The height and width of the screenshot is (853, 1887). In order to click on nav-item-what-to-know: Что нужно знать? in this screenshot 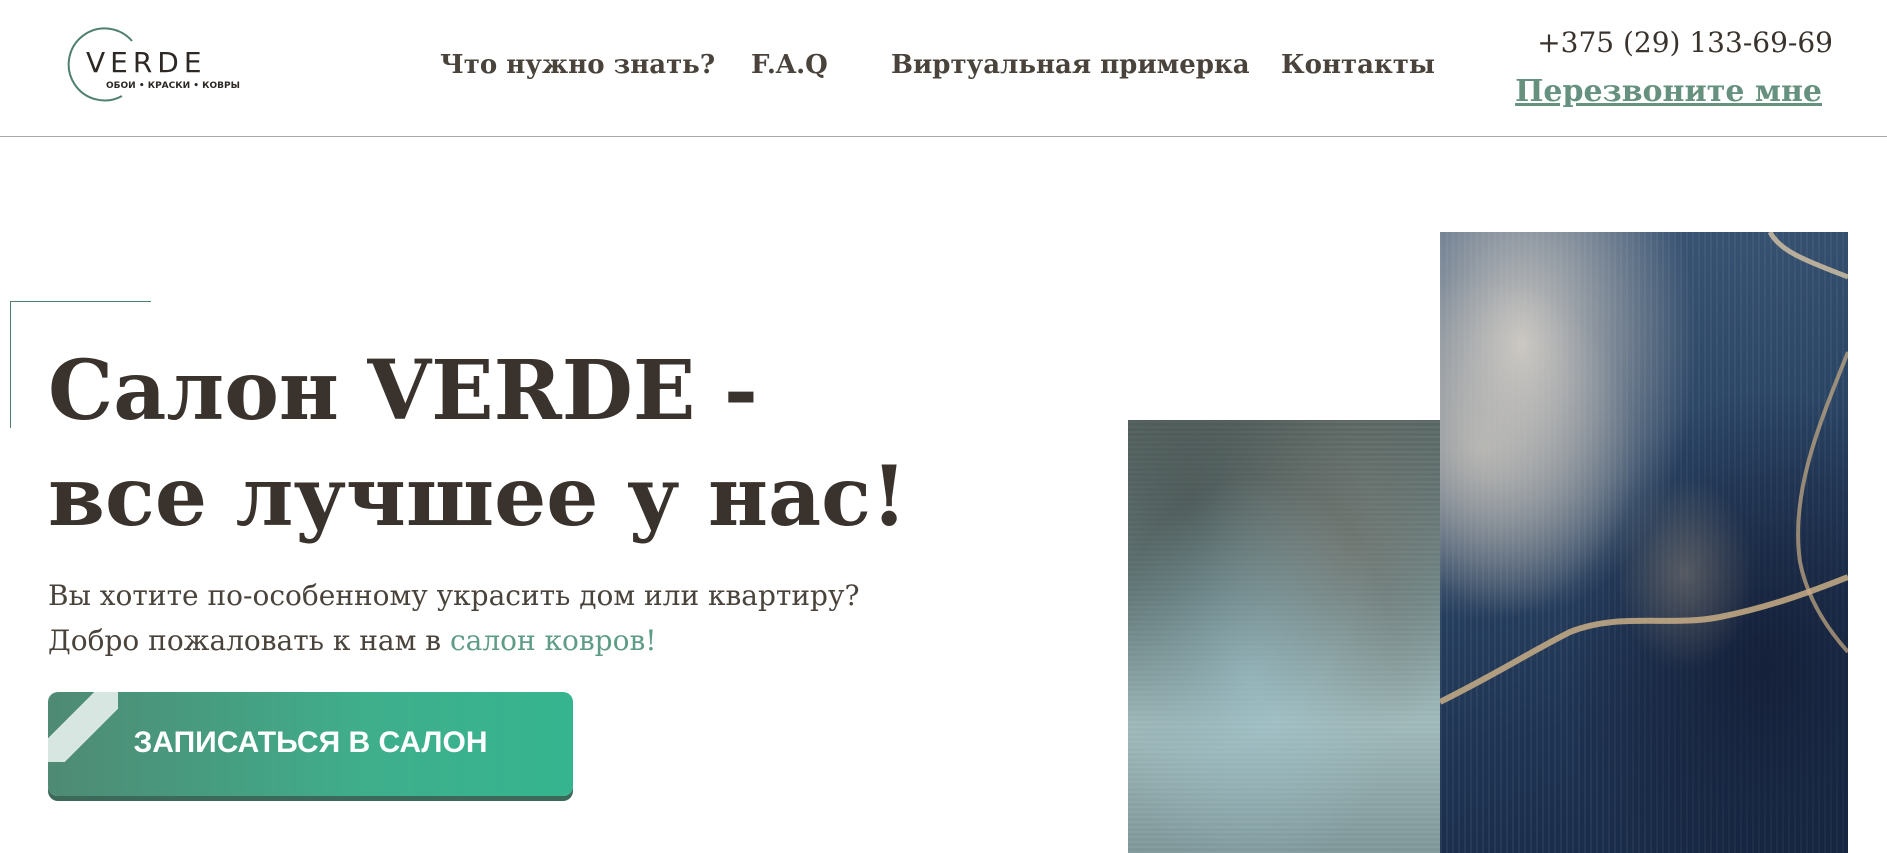, I will do `click(577, 65)`.